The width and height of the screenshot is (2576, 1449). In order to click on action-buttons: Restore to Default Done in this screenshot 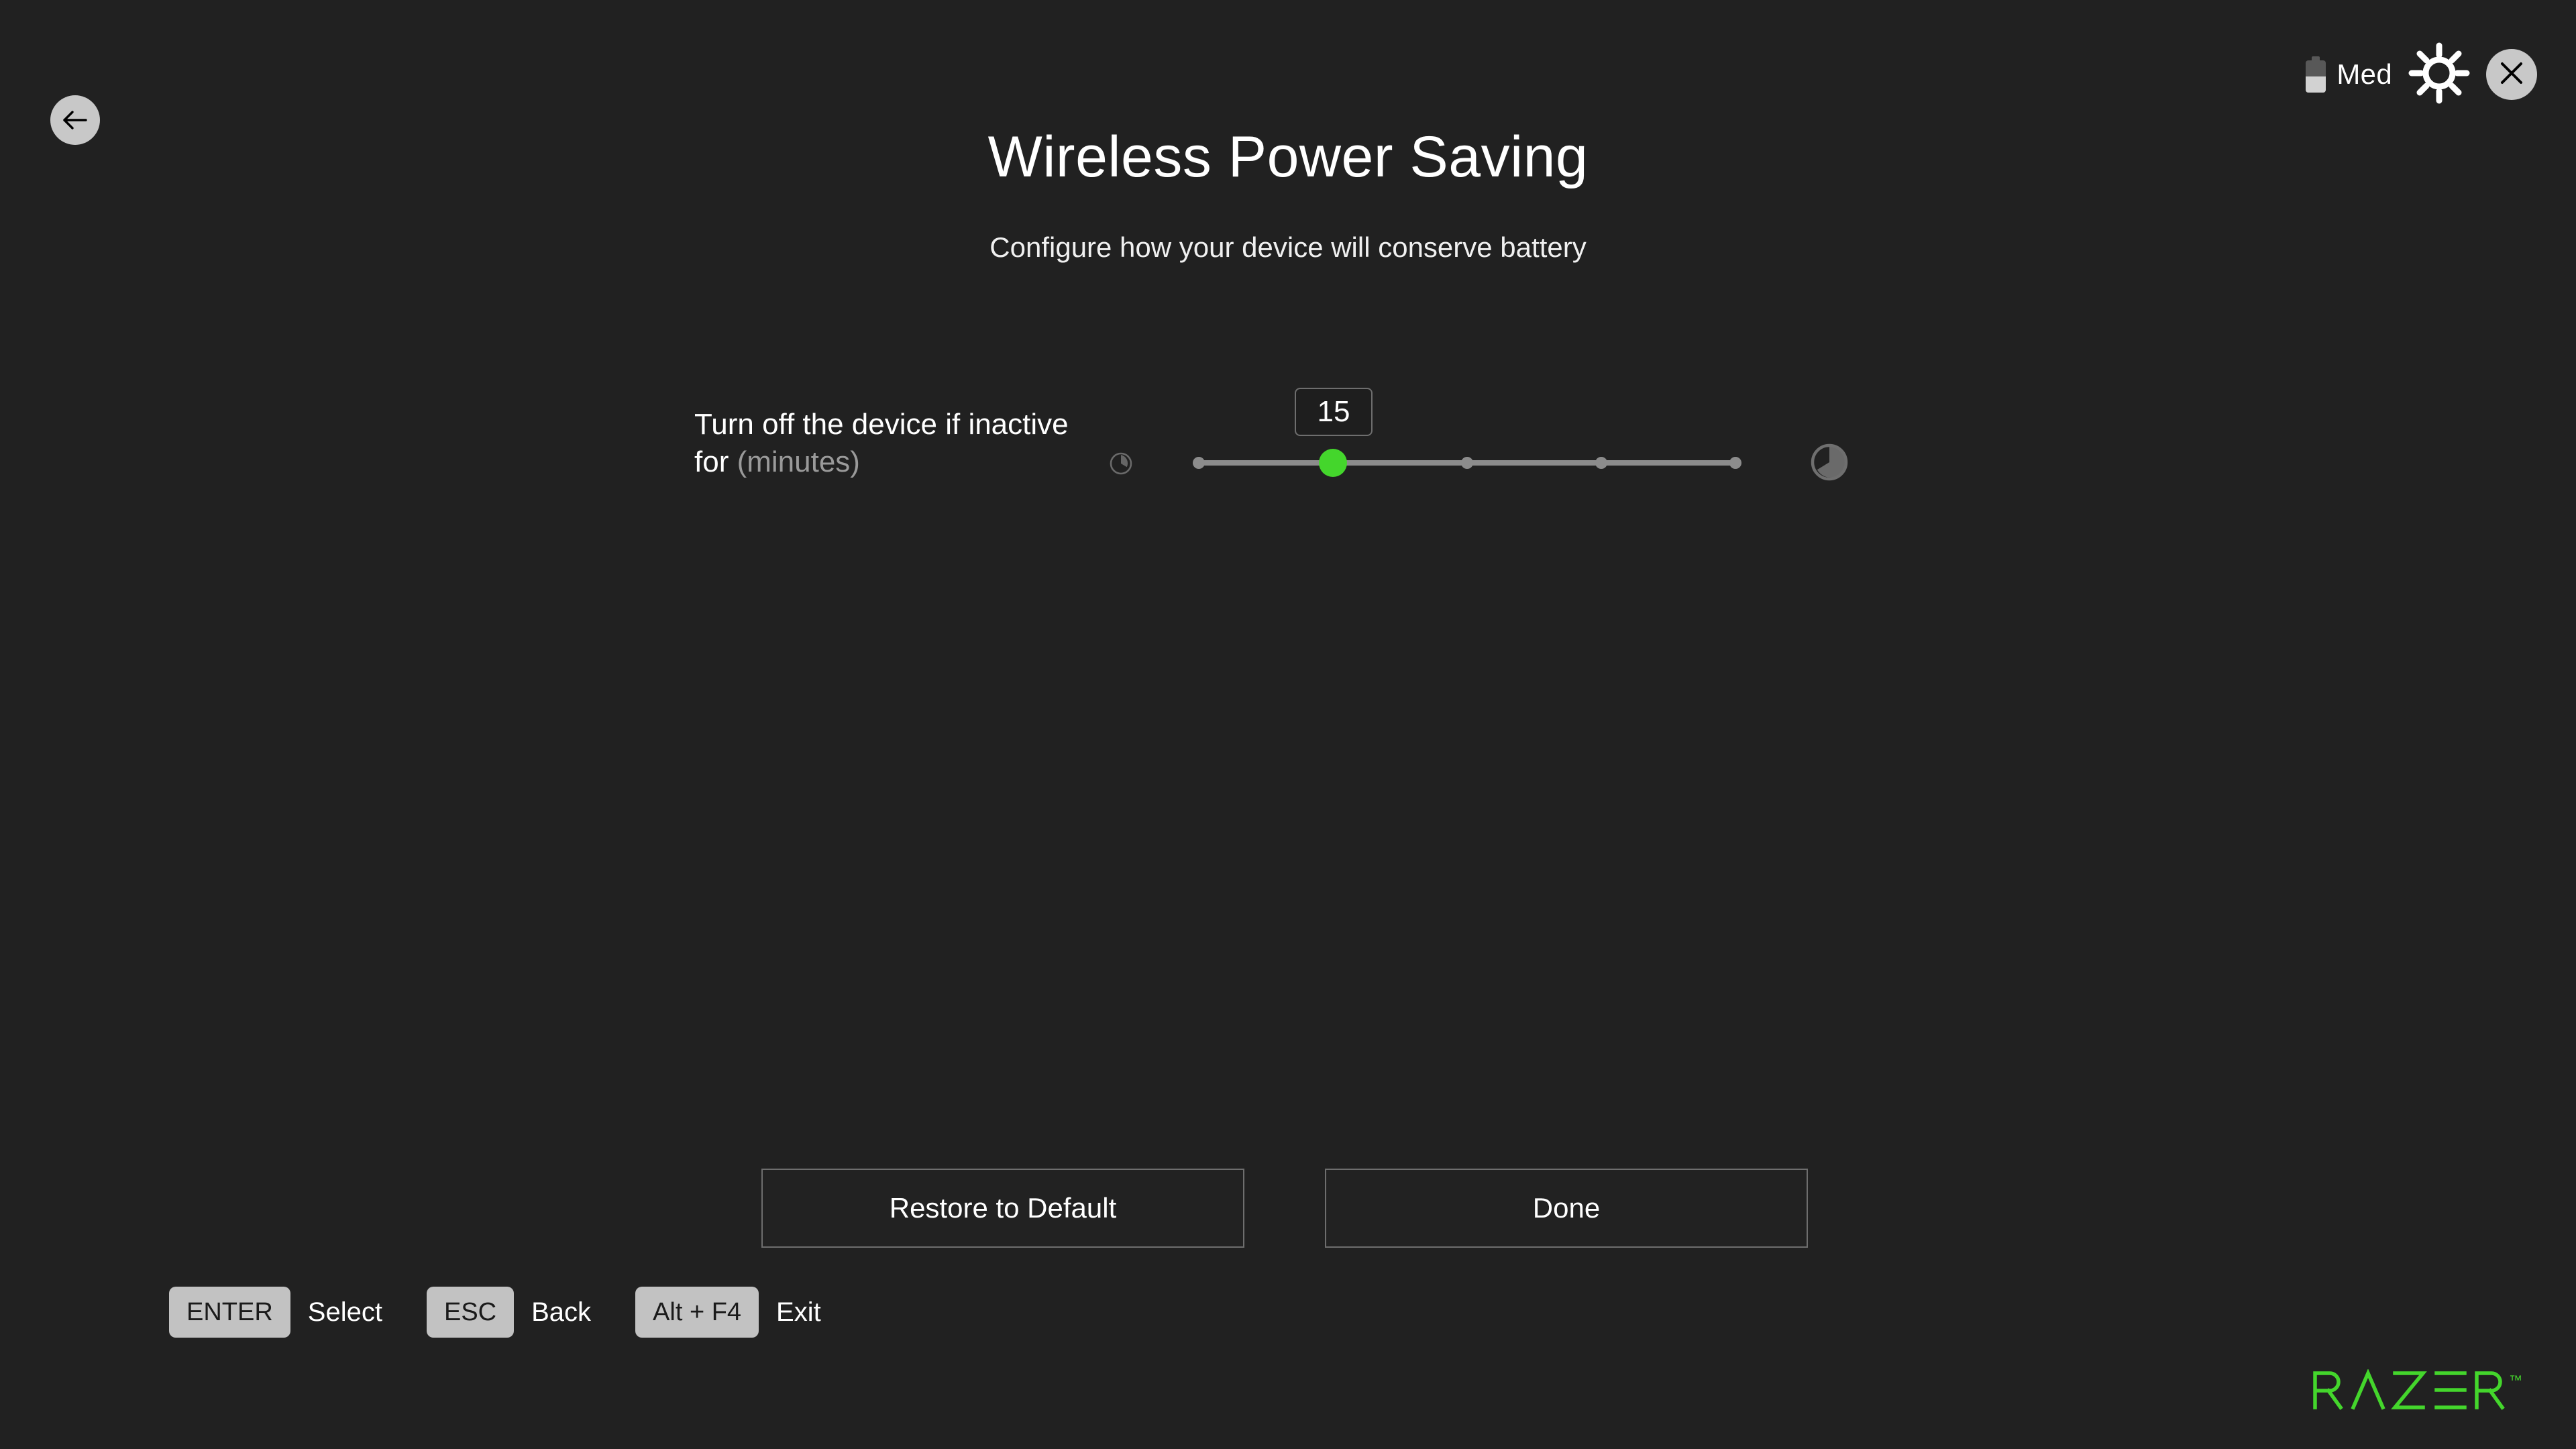, I will do `click(1284, 1208)`.